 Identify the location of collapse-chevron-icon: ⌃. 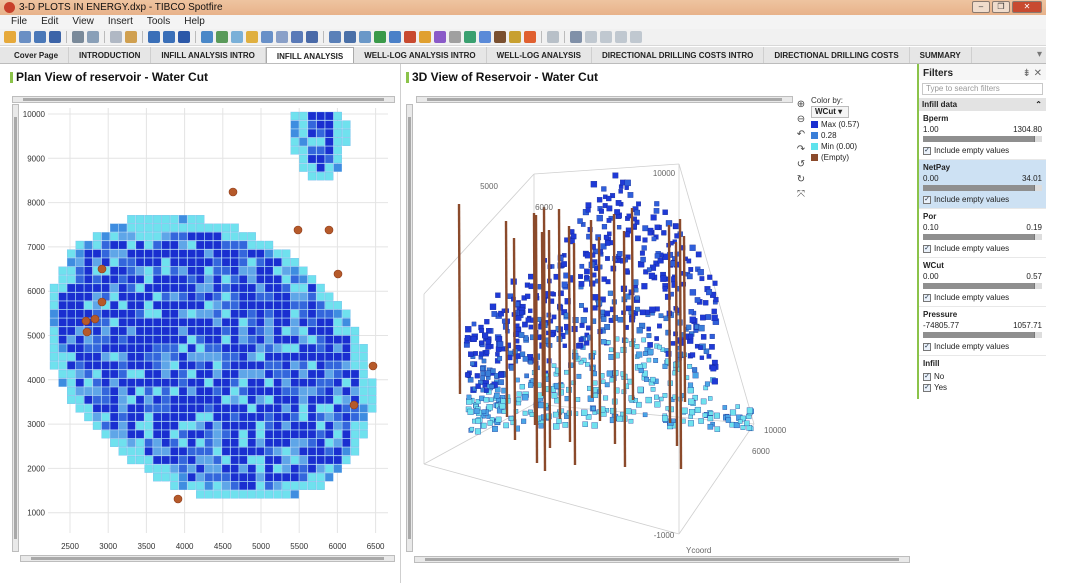
(1038, 104).